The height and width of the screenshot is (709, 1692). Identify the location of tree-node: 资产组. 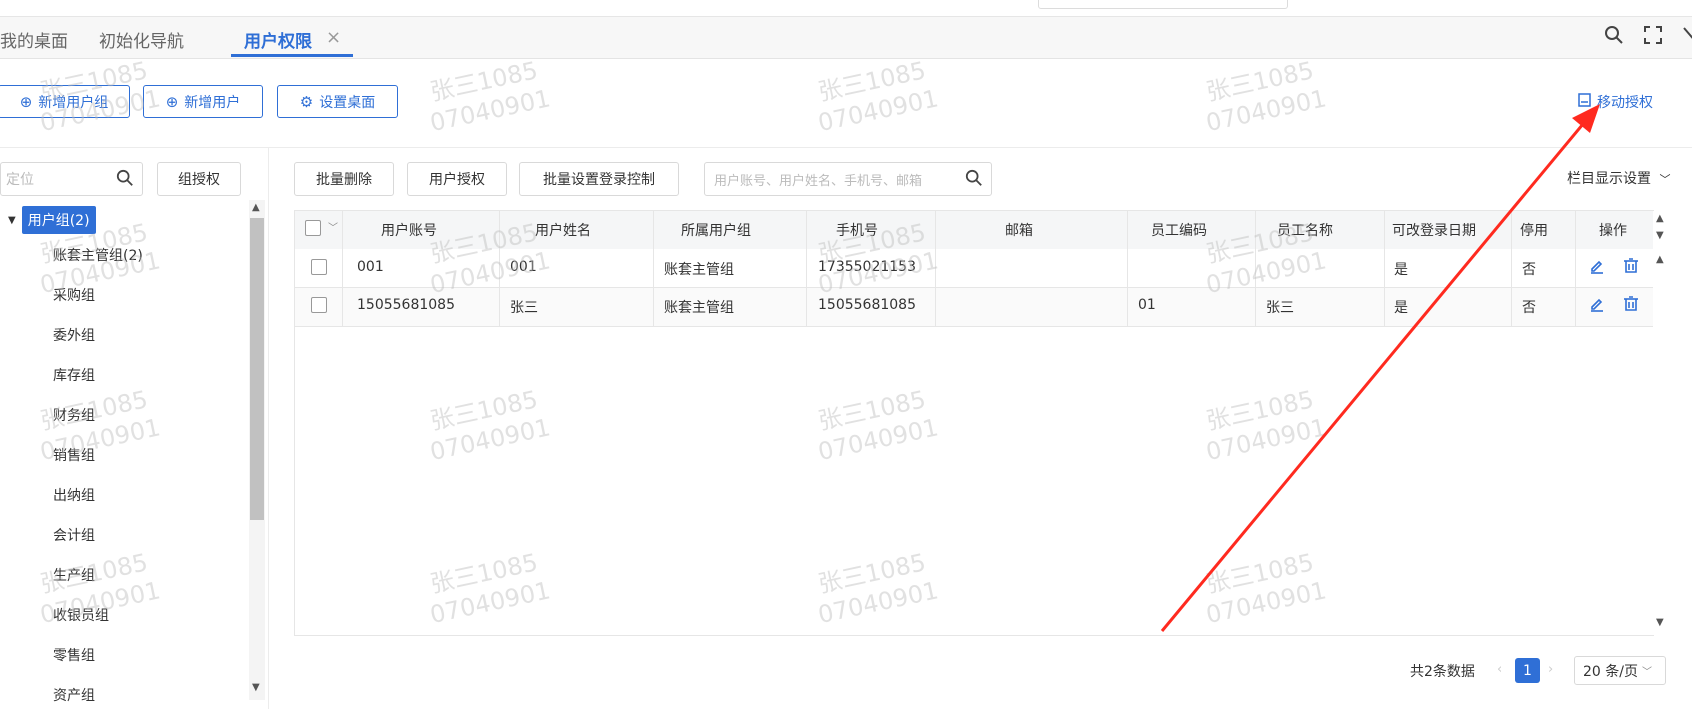
(74, 695).